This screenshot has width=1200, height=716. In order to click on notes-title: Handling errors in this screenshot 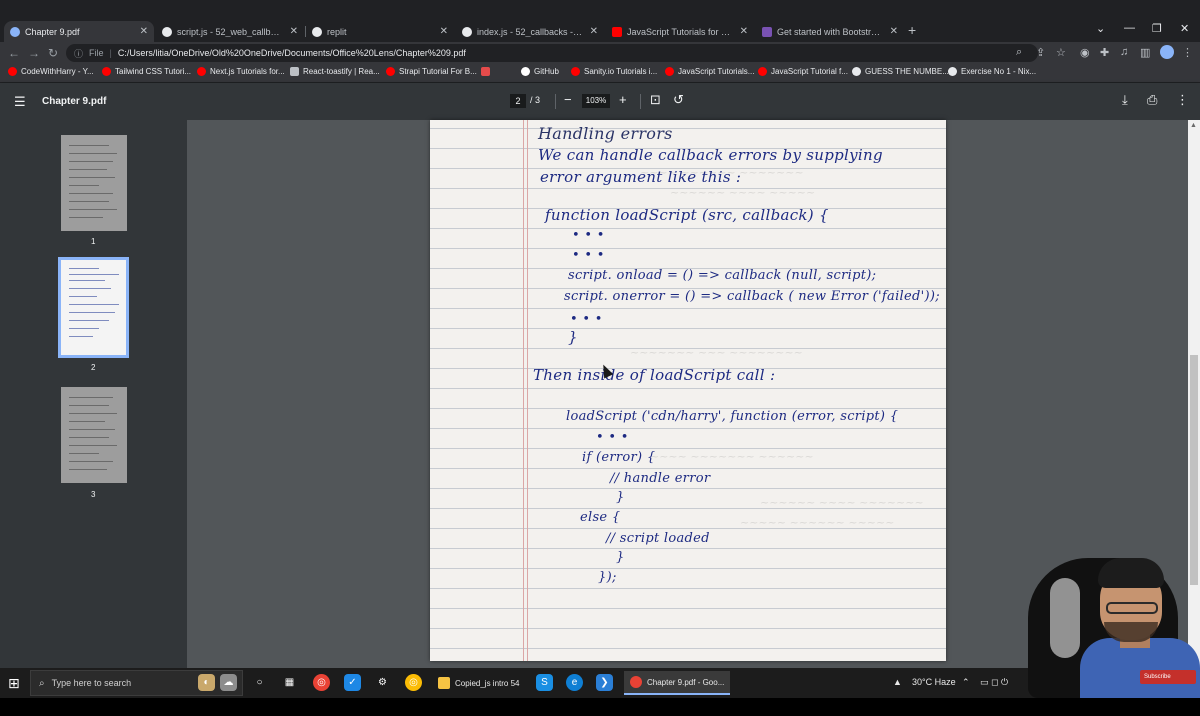, I will do `click(605, 133)`.